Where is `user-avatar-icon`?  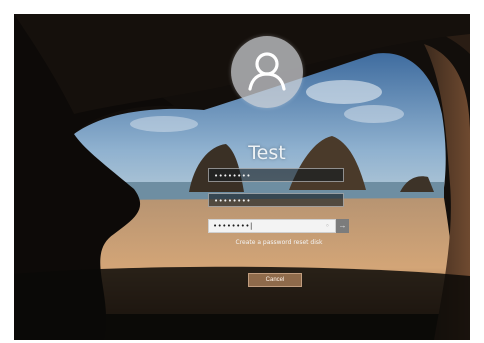 user-avatar-icon is located at coordinates (267, 71).